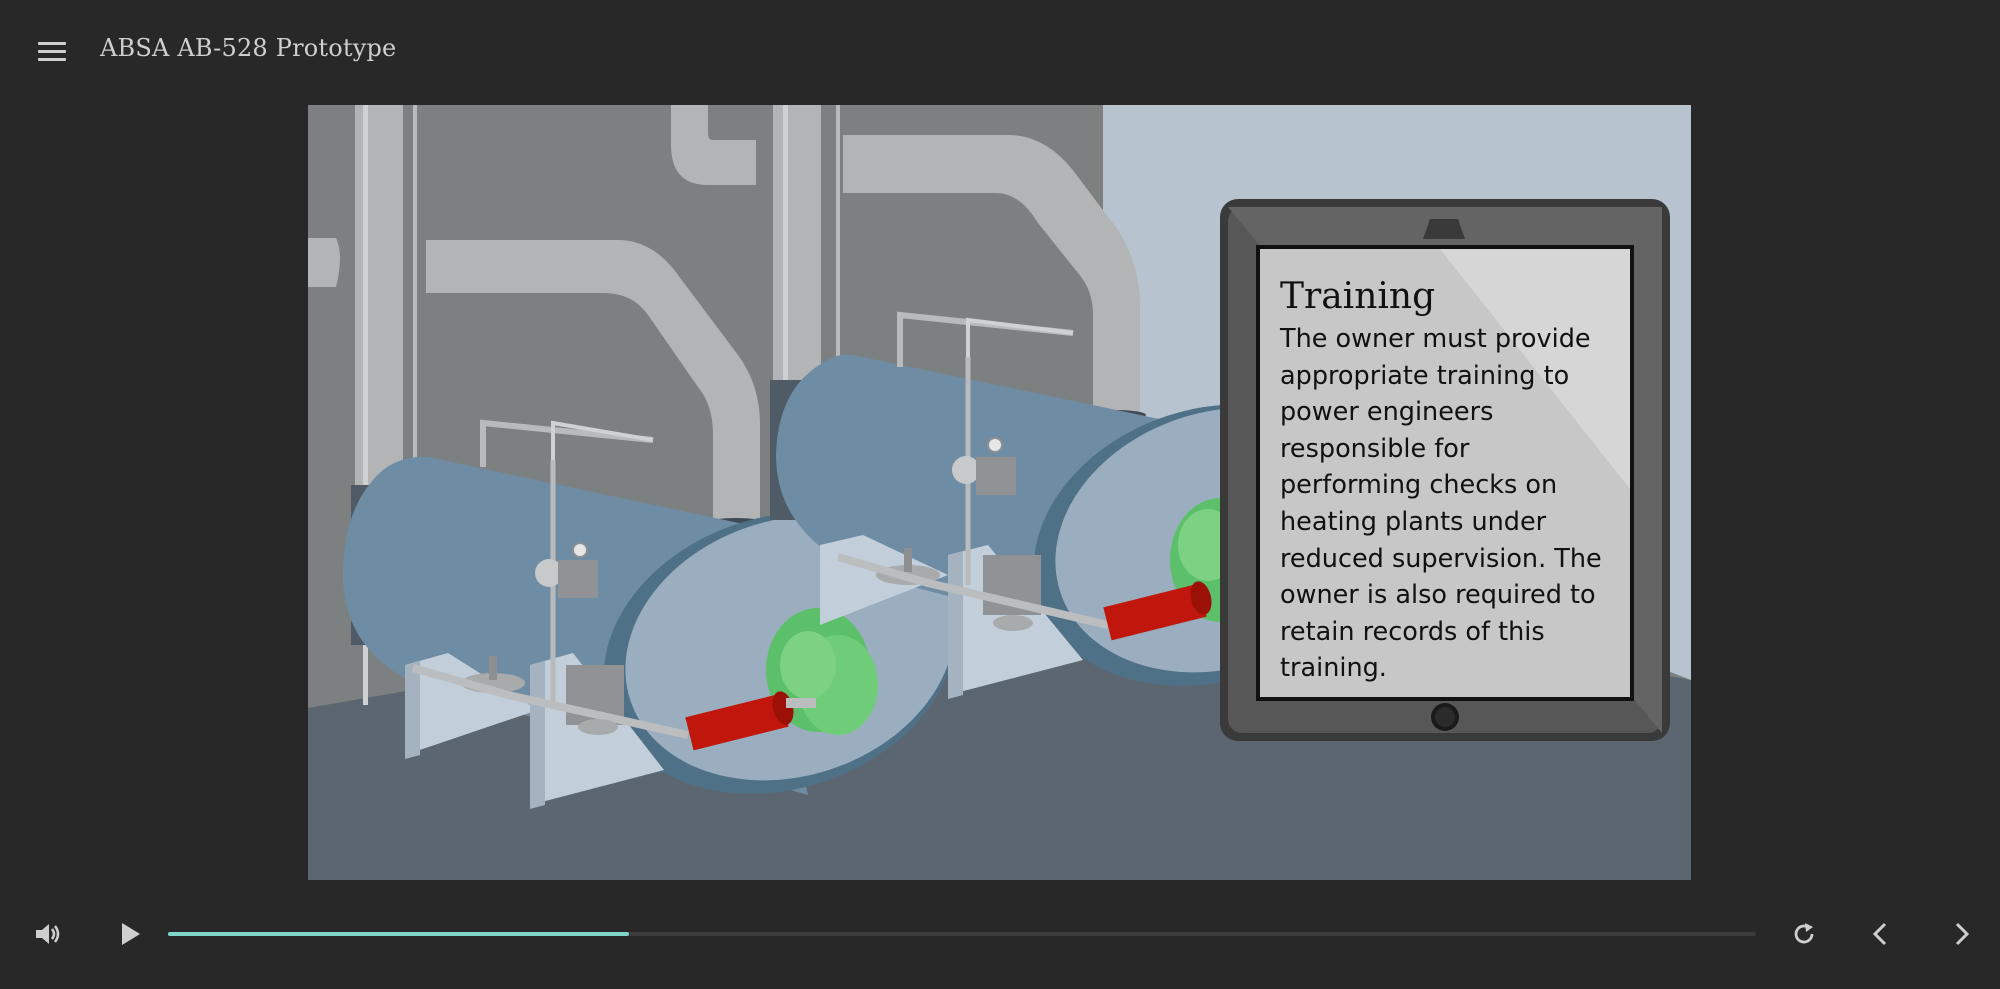 The height and width of the screenshot is (989, 2000). What do you see at coordinates (131, 934) in the screenshot?
I see `play-icon` at bounding box center [131, 934].